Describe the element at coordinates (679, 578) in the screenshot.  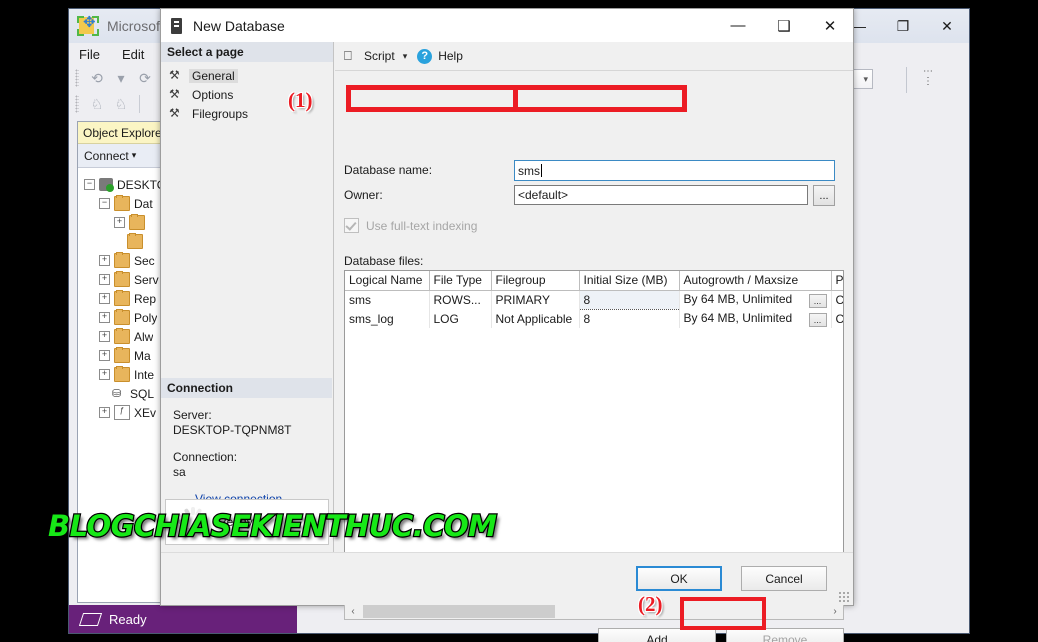
I see `ok-button: OK` at that location.